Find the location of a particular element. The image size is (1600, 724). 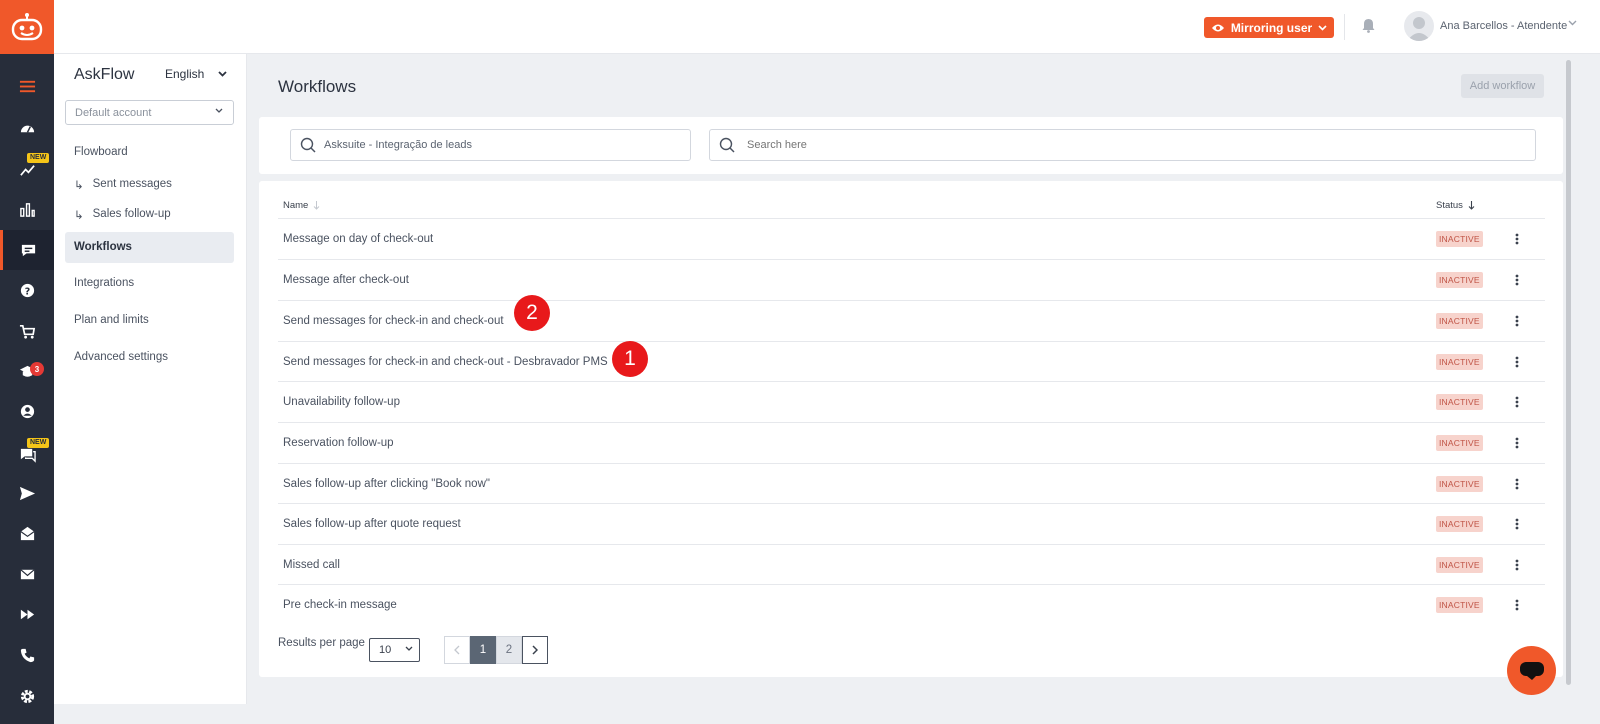

page-button-1: 1 is located at coordinates (483, 650).